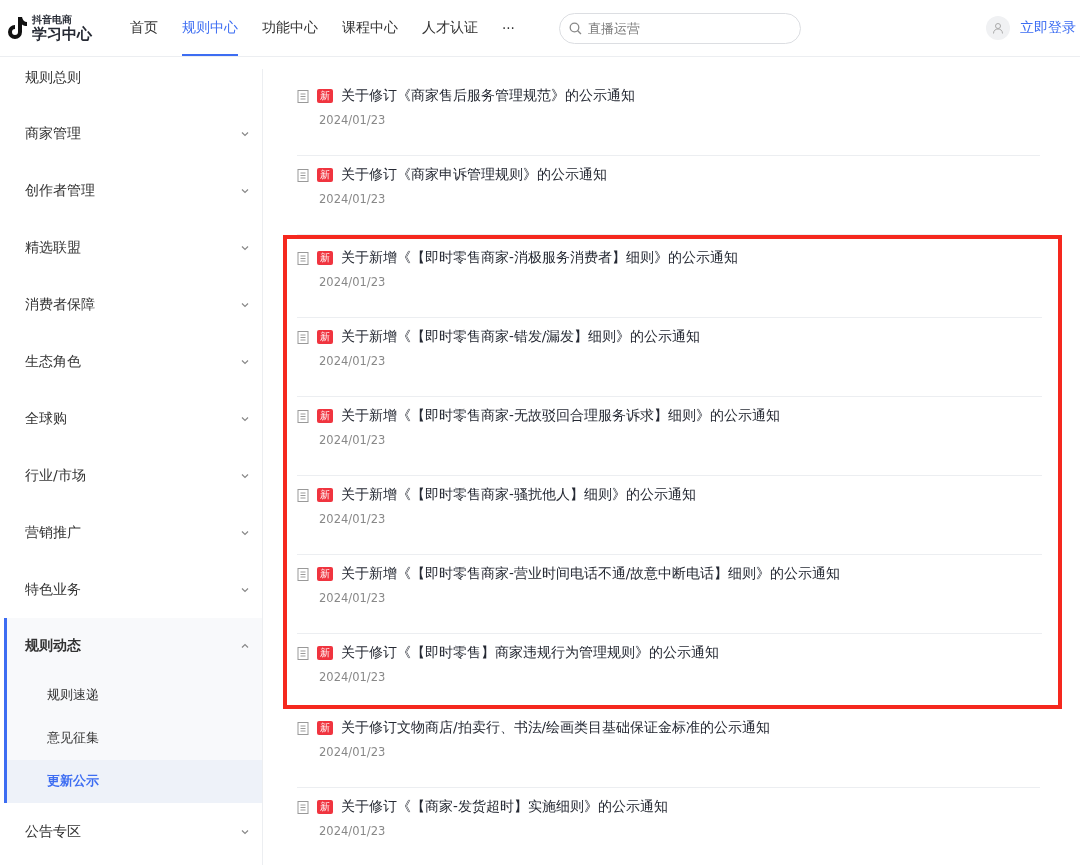 This screenshot has width=1080, height=865. I want to click on sidebar-subitem: 意见征集, so click(134, 738).